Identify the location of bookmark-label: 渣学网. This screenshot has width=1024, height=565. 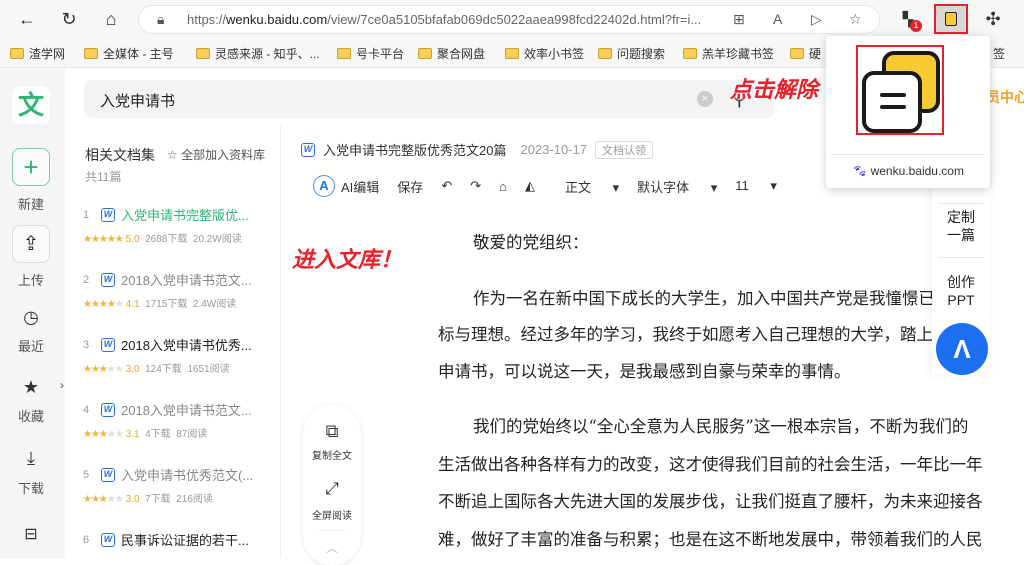
(47, 54).